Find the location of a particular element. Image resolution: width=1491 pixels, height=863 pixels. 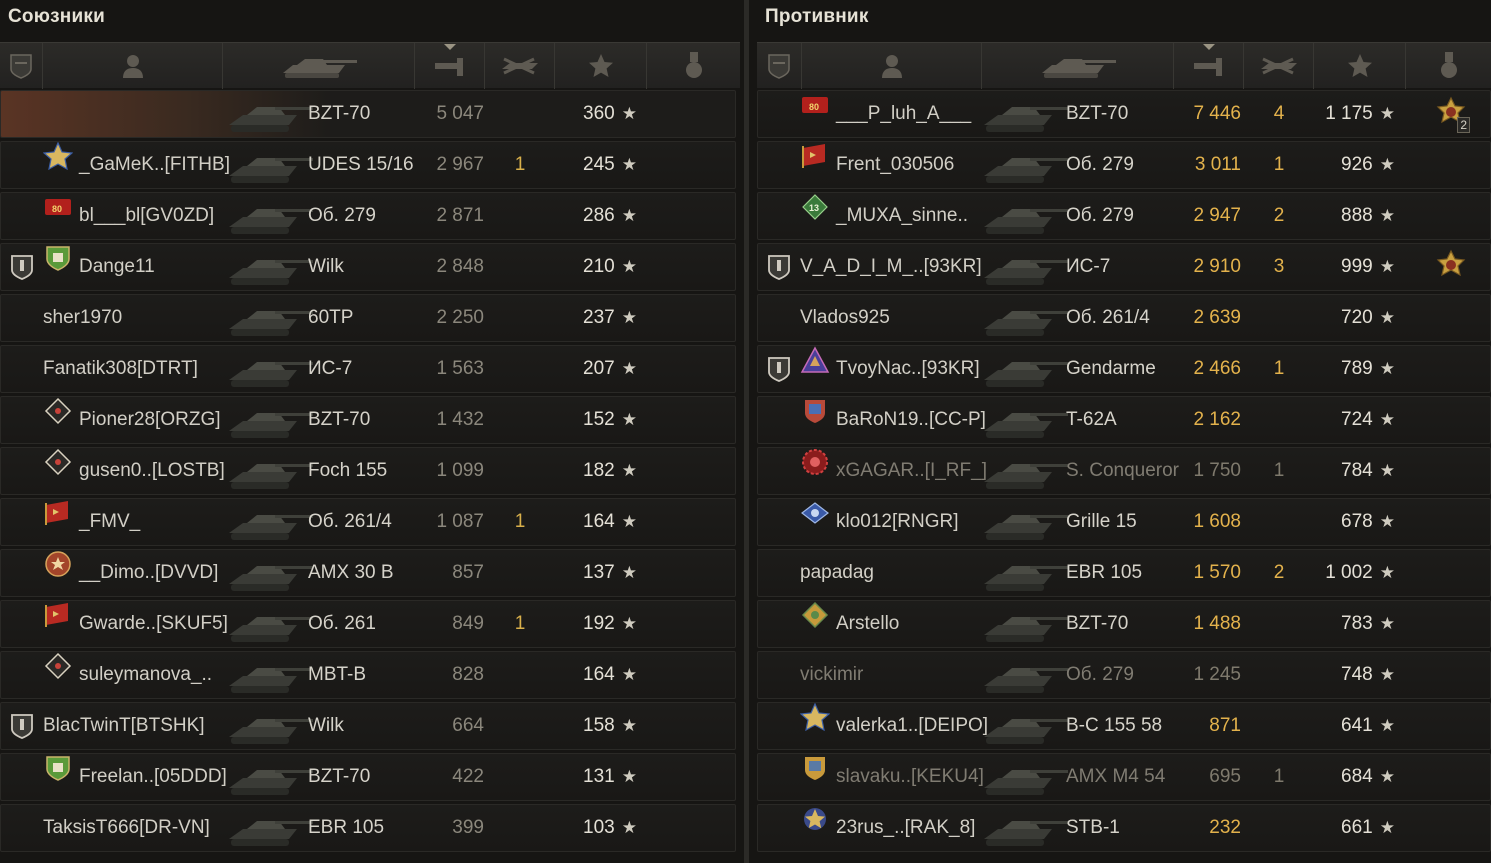

player-name: ___P_luh_A___ is located at coordinates (904, 113).